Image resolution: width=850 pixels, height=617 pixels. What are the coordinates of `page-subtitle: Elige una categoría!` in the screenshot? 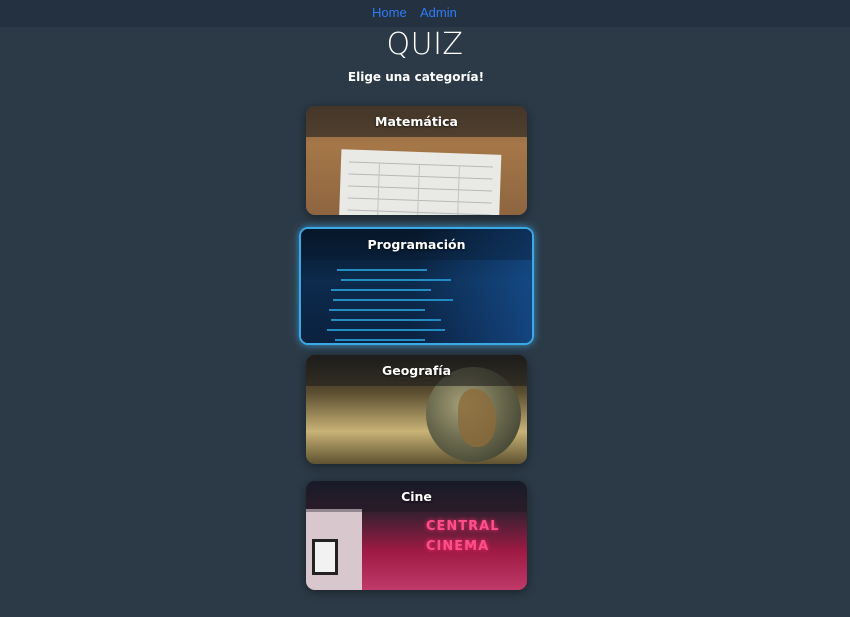 It's located at (416, 77).